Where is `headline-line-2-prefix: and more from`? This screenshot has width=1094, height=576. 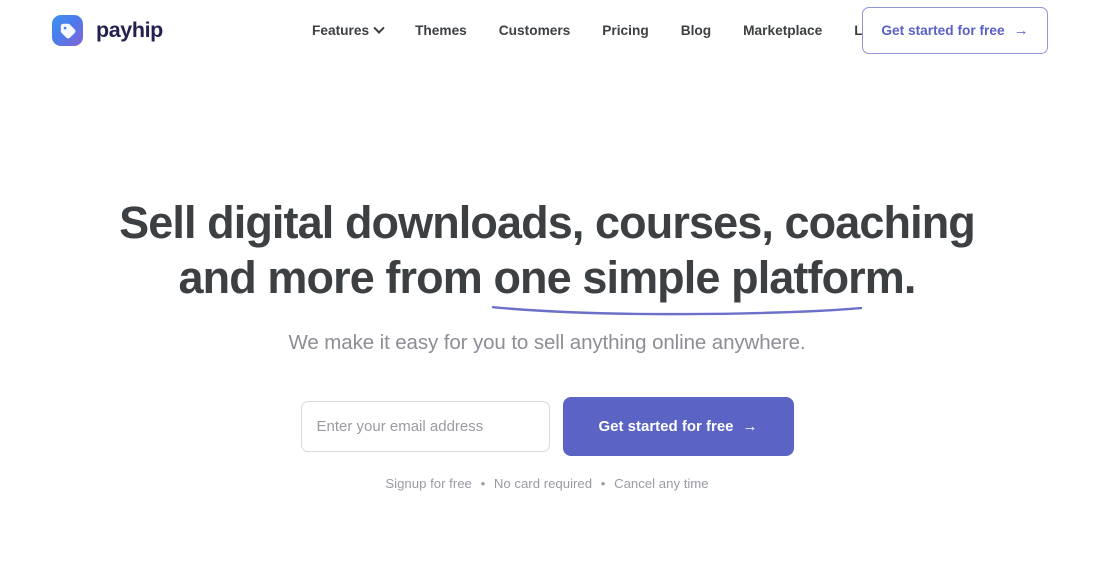
headline-line-2-prefix: and more from is located at coordinates (336, 277).